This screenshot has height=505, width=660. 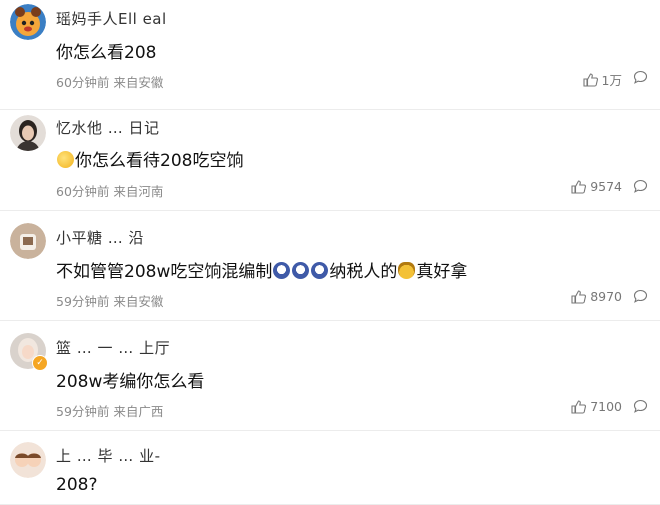 I want to click on comment-item: 上 … 毕 … 业- 208?, so click(x=330, y=468).